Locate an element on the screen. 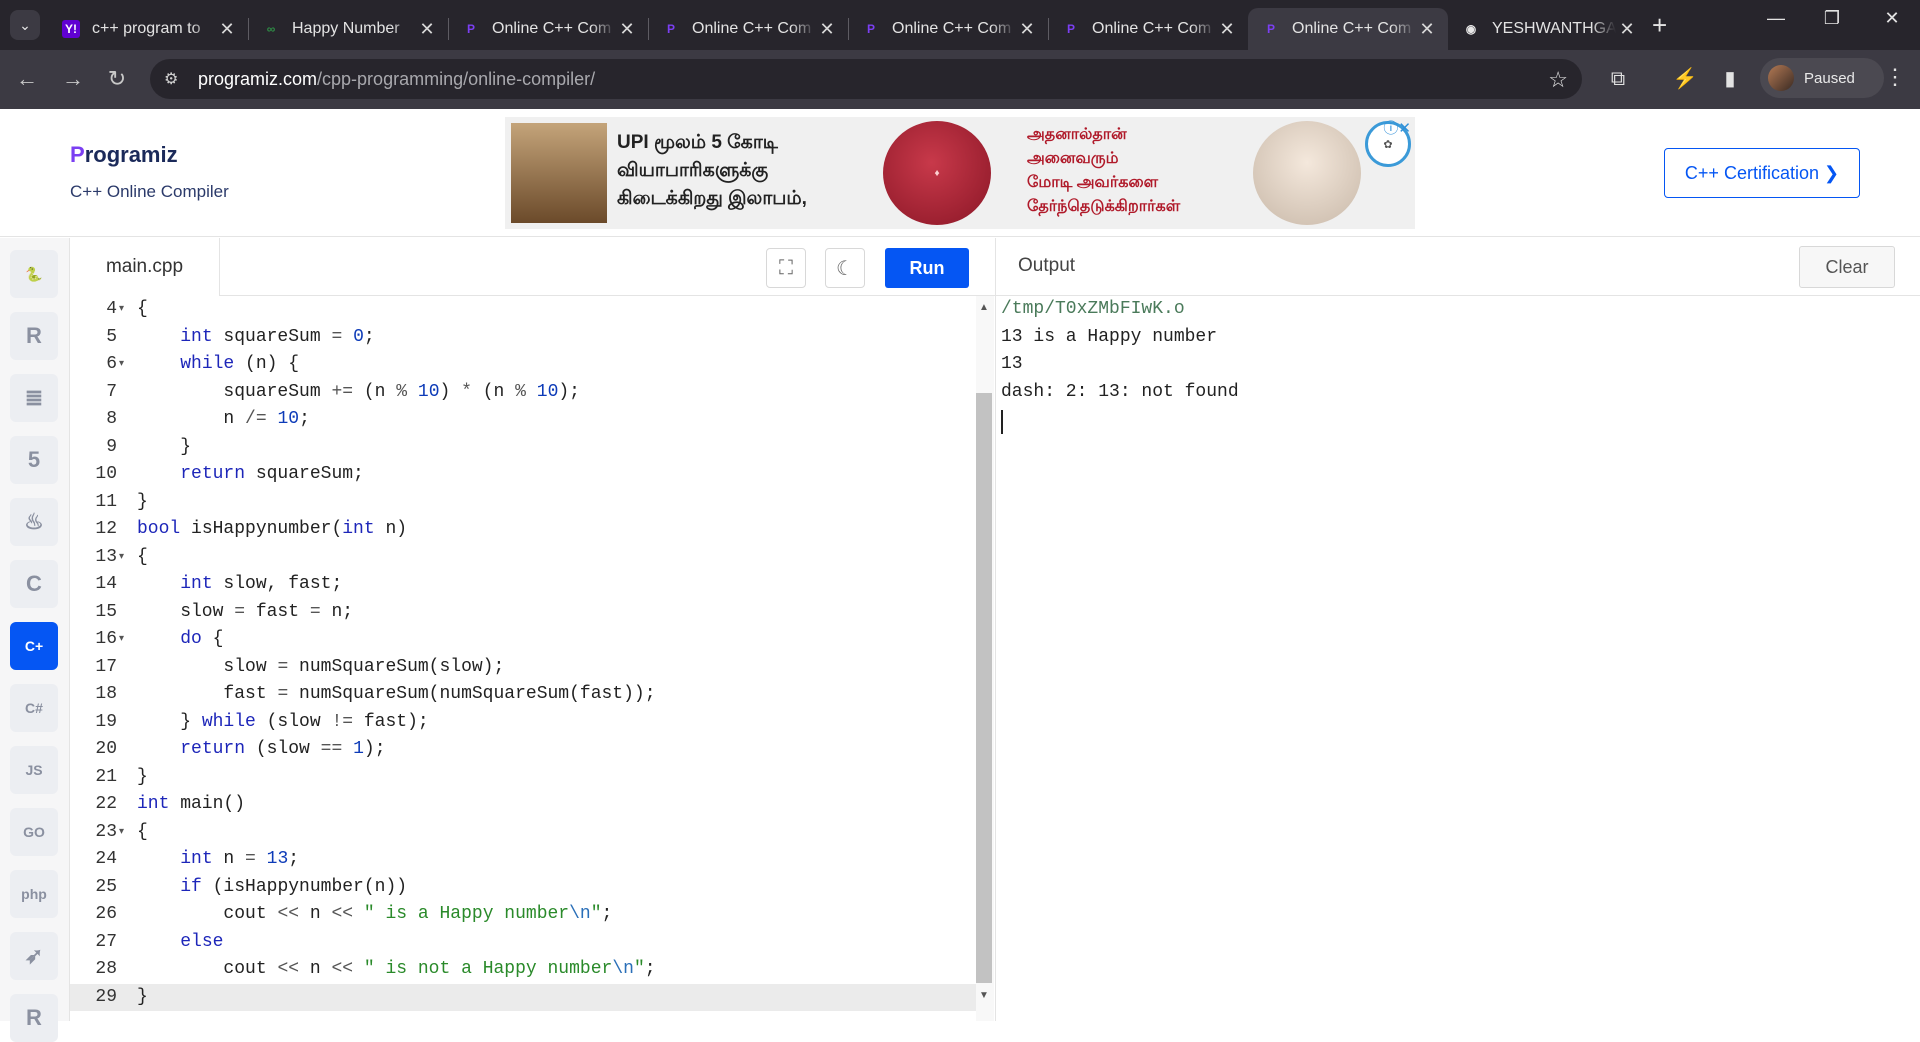 The width and height of the screenshot is (1920, 1042). language-python-icon: 🐍 is located at coordinates (34, 274).